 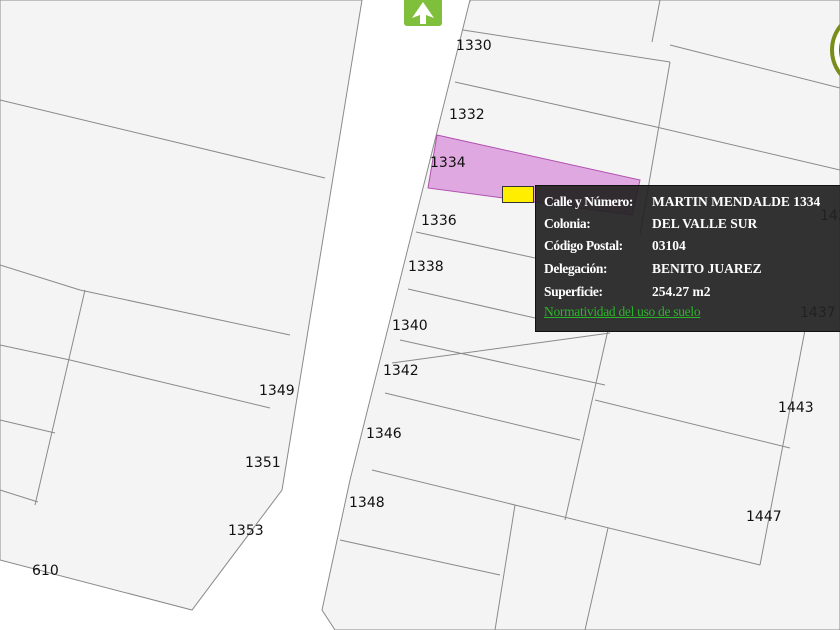 I want to click on popup-row-address: Calle y Número: MARTIN MENDALDE 1334, so click(x=682, y=201).